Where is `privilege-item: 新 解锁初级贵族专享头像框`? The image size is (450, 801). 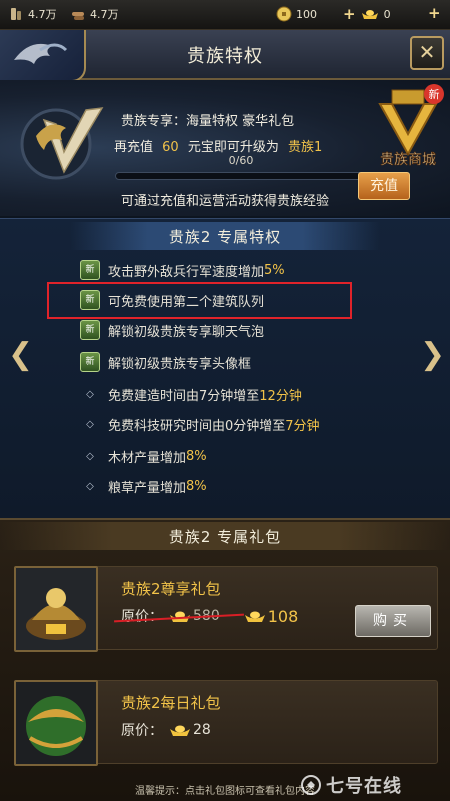 privilege-item: 新 解锁初级贵族专享头像框 is located at coordinates (165, 362).